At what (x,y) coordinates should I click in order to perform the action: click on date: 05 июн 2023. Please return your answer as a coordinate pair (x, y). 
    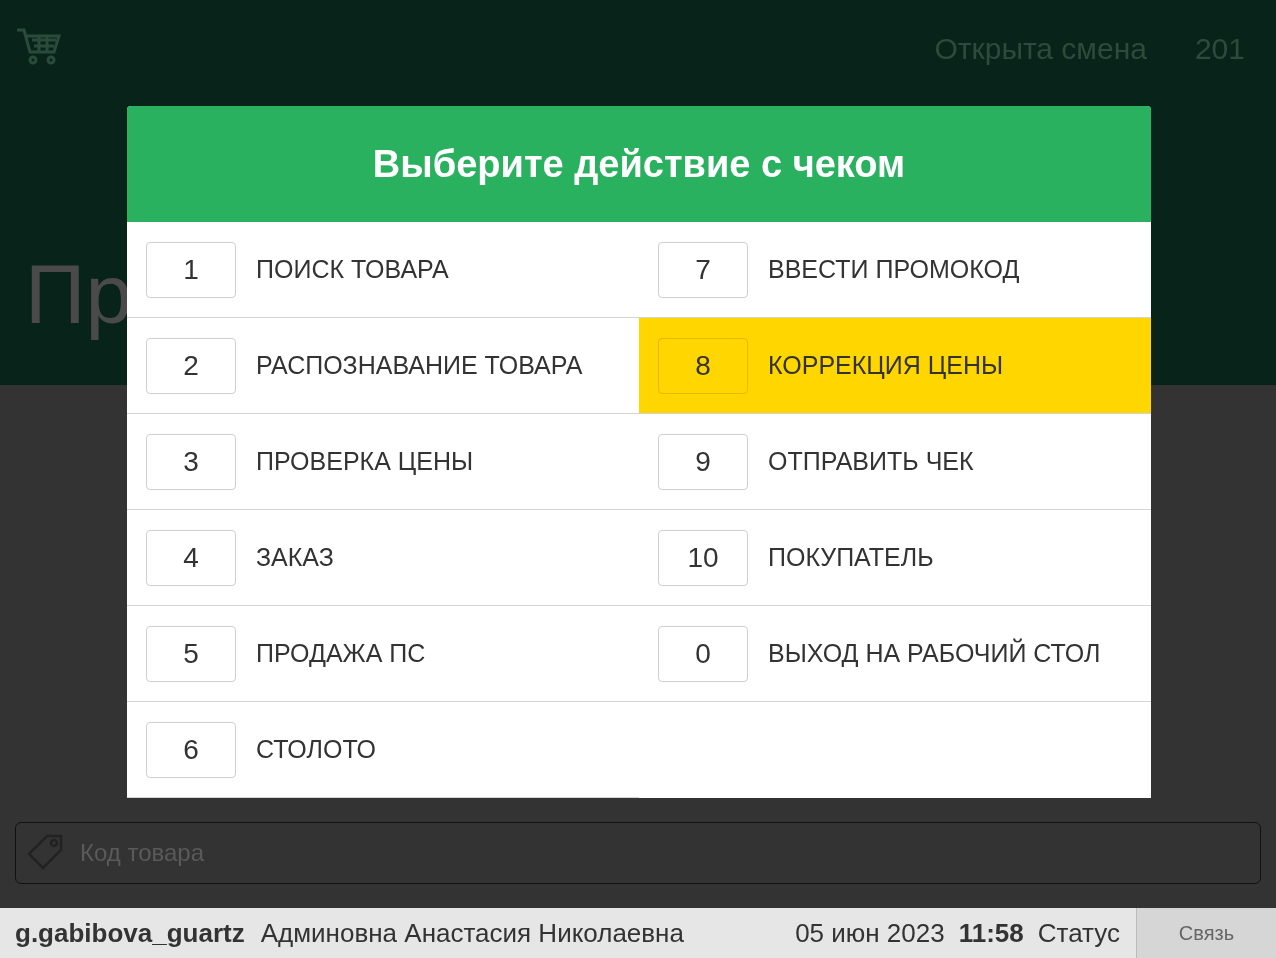
    Looking at the image, I should click on (870, 933).